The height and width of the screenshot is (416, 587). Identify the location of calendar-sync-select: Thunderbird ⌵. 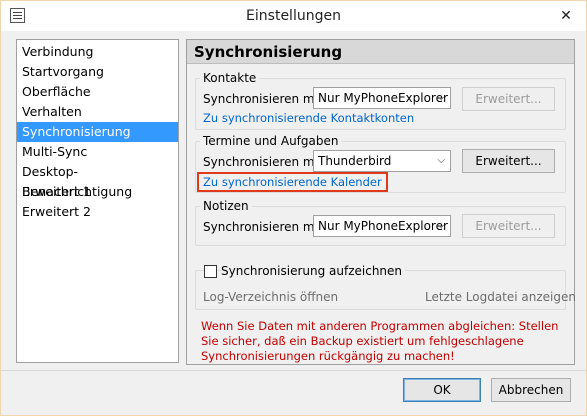
(382, 161).